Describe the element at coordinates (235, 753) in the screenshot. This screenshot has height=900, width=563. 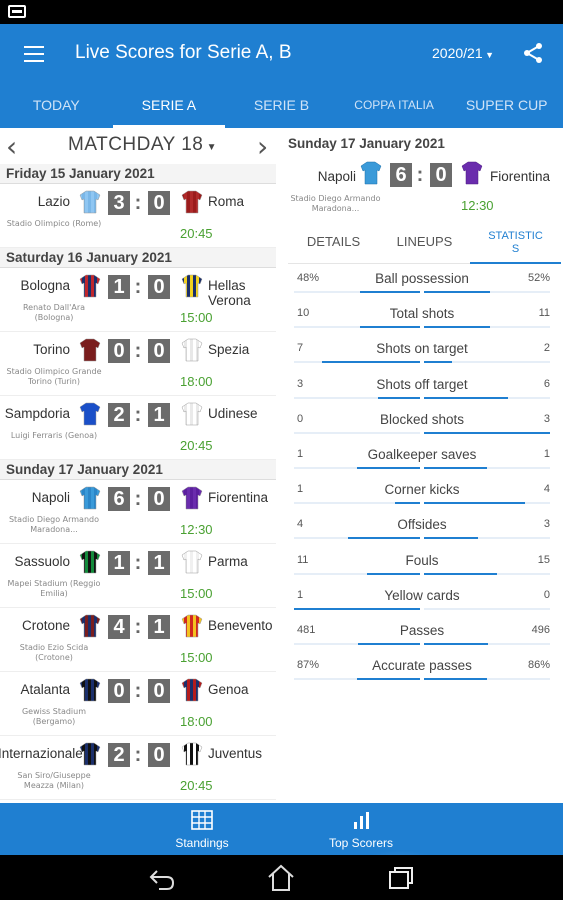
I see `away-team: Juventus` at that location.